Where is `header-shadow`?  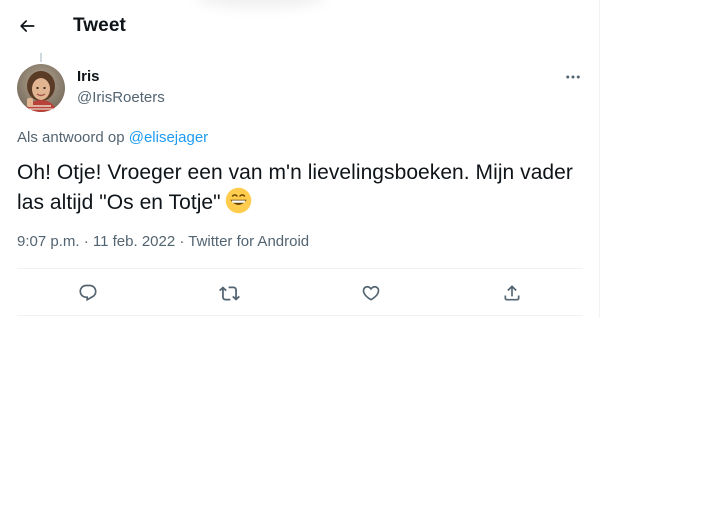
header-shadow is located at coordinates (261, 4).